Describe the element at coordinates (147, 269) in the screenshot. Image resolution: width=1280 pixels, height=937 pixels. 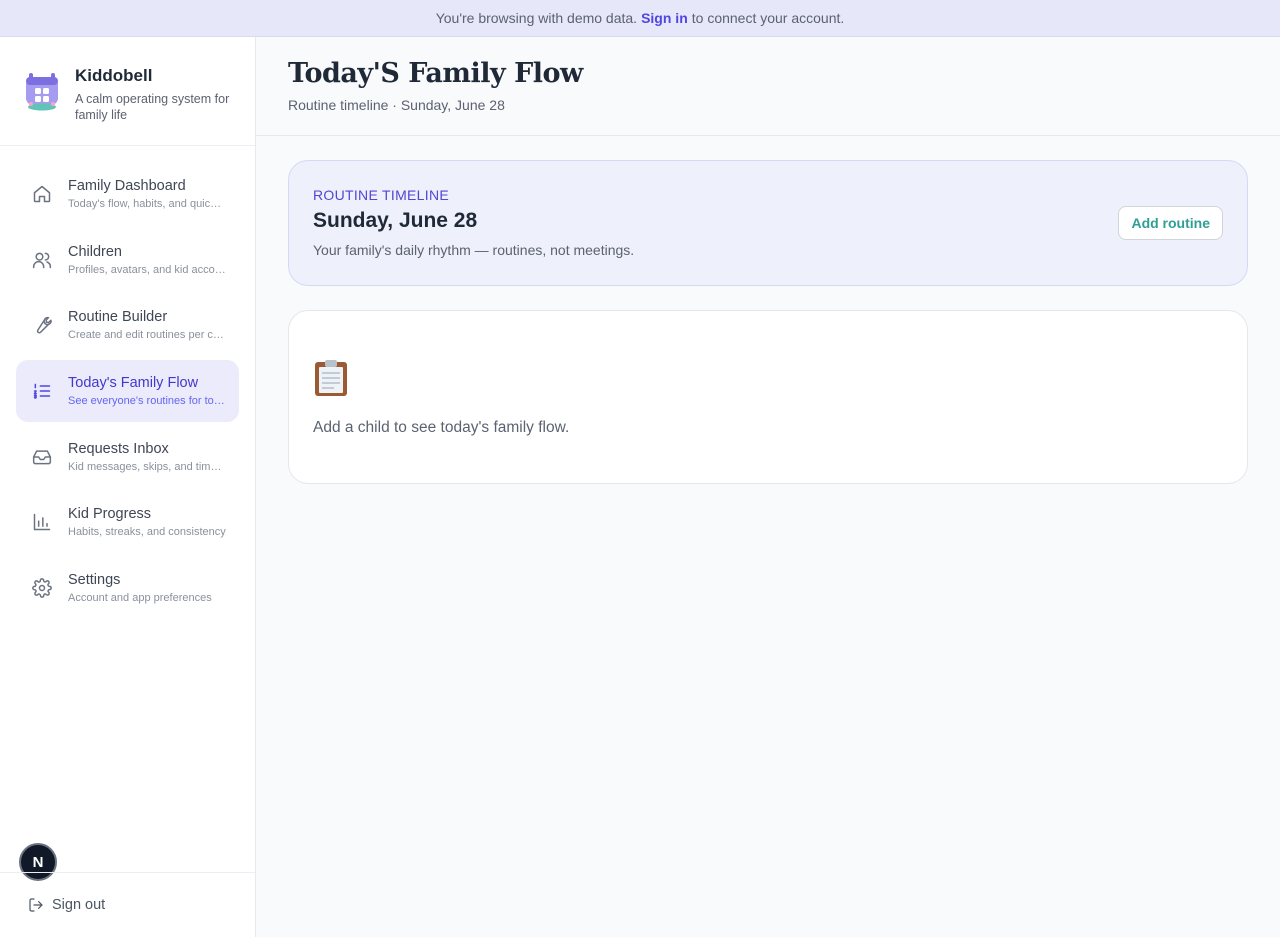
I see `sidebar-item-sub: Profiles, avatars, and kid accounts` at that location.